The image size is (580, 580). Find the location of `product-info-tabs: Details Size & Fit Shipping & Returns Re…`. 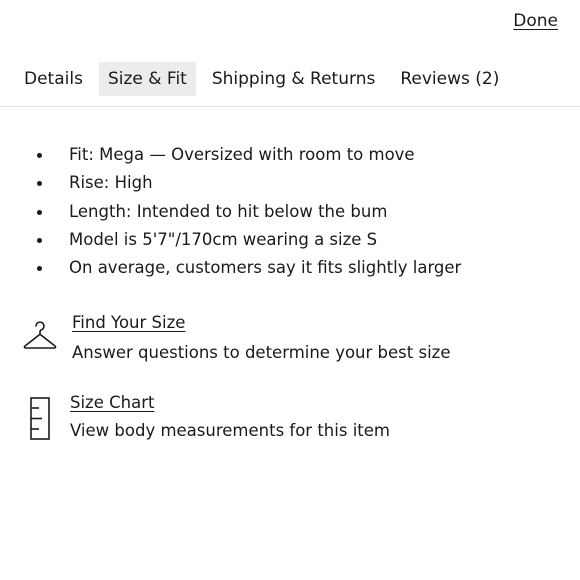

product-info-tabs: Details Size & Fit Shipping & Returns Re… is located at coordinates (265, 79).